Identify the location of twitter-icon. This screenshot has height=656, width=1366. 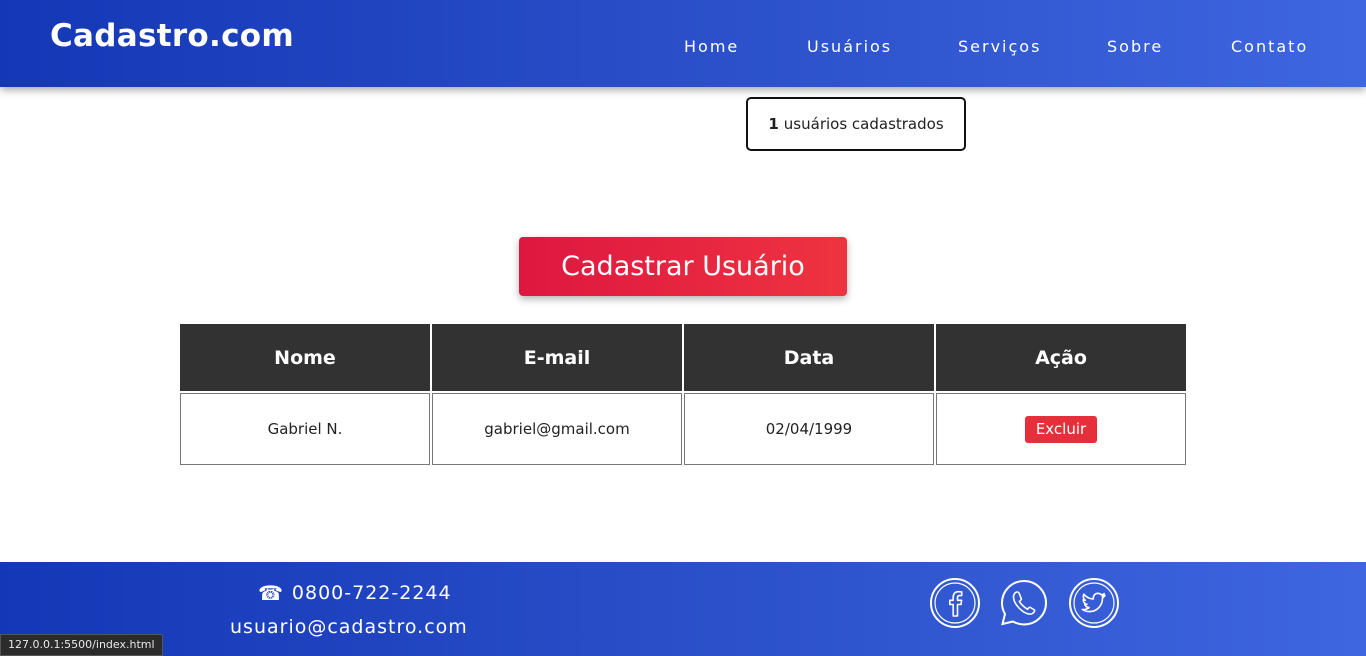
(1094, 603).